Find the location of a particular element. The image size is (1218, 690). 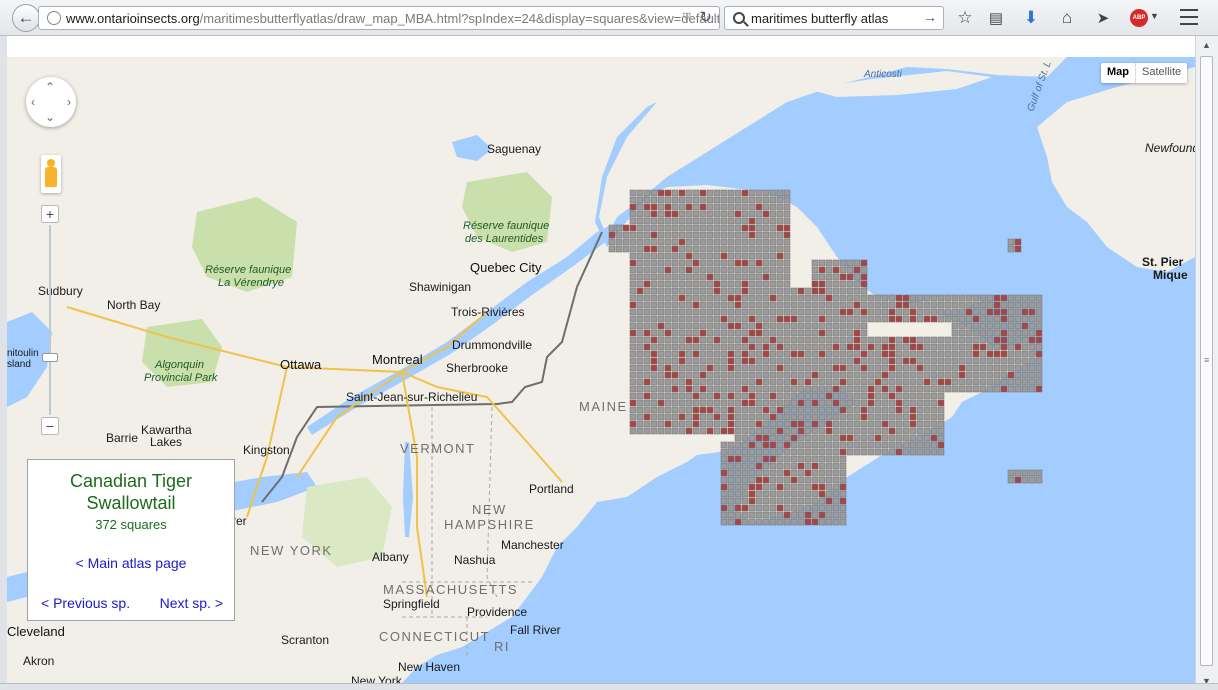

home-icon: ⌂ is located at coordinates (1067, 18).